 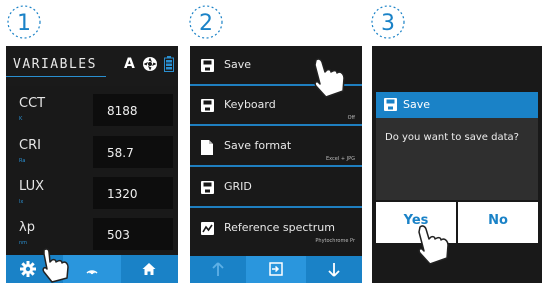 I want to click on variable-row-cct: CCT K 8188, so click(x=92, y=109).